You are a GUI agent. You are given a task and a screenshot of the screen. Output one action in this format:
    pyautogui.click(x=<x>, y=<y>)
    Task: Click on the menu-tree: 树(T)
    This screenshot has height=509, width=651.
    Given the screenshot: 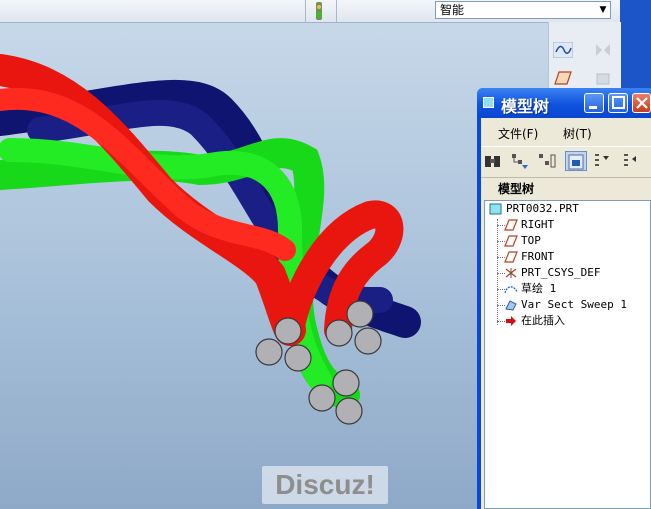 What is the action you would take?
    pyautogui.click(x=577, y=133)
    